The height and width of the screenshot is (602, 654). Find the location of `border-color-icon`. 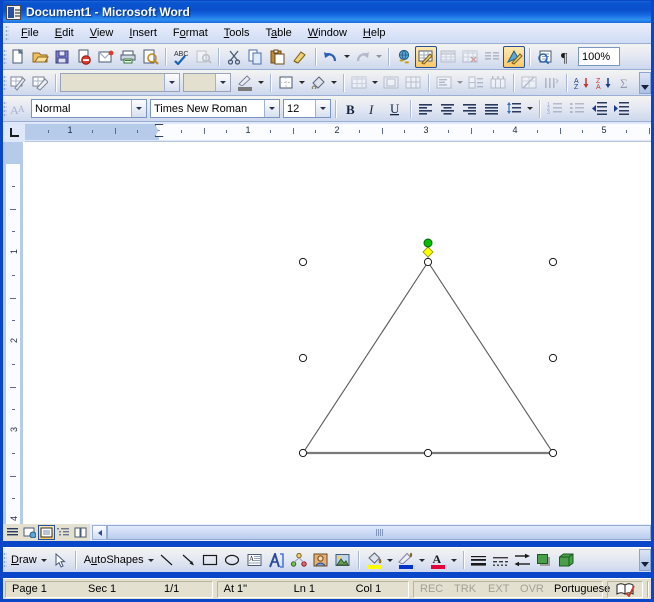

border-color-icon is located at coordinates (245, 83).